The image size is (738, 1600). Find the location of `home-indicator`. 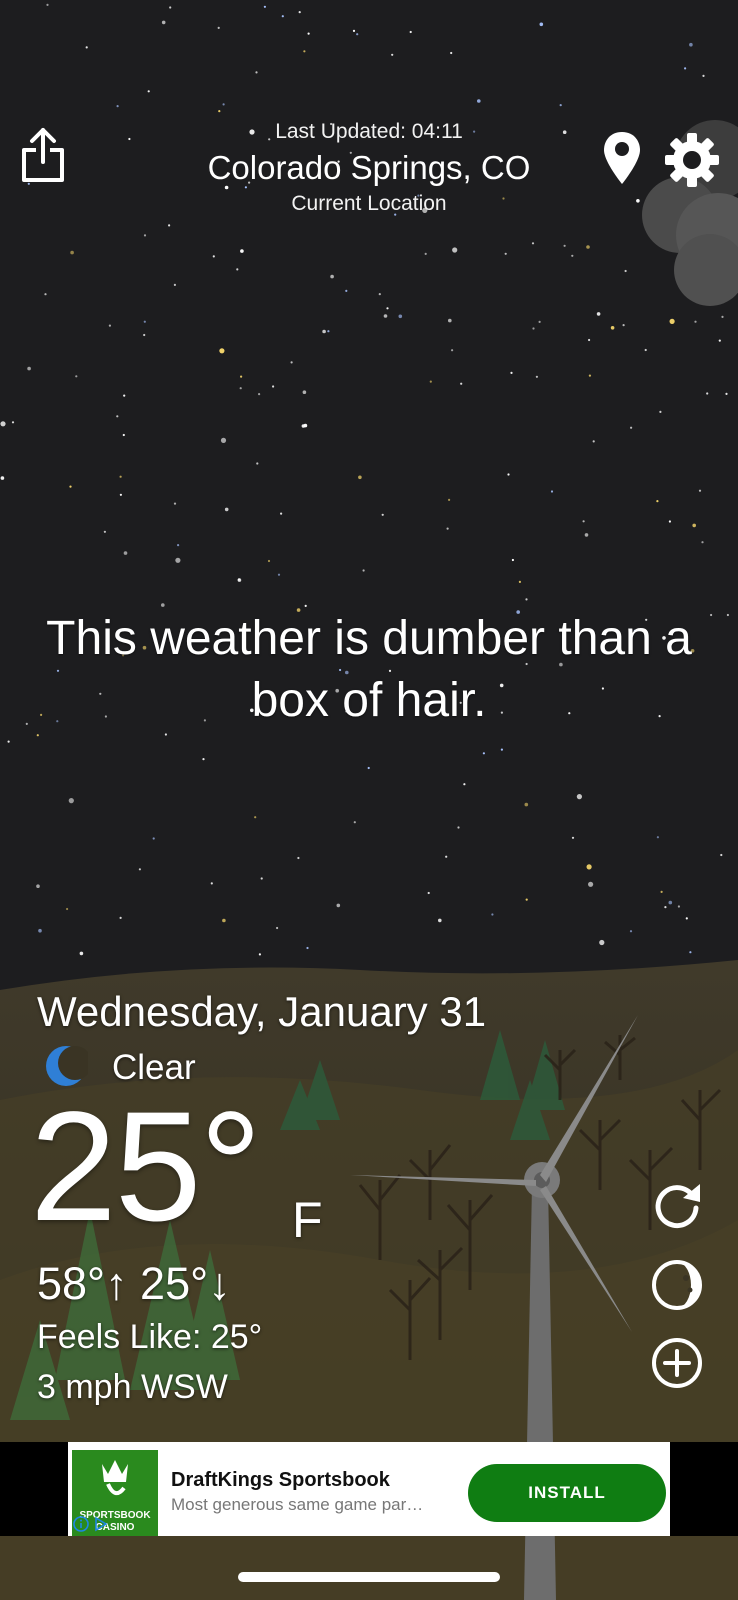

home-indicator is located at coordinates (369, 1577).